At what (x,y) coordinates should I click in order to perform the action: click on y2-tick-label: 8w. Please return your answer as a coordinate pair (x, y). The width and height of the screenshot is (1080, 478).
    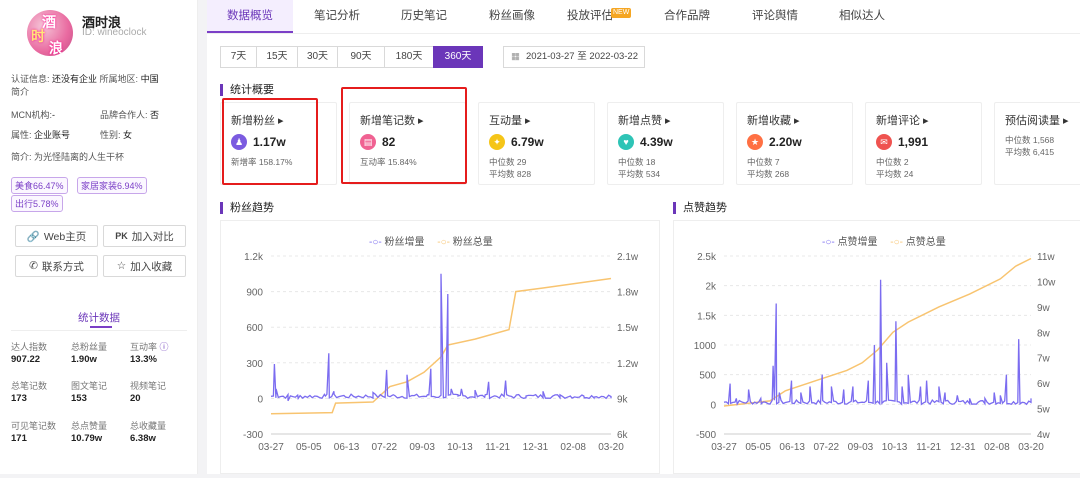
    Looking at the image, I should click on (1044, 333).